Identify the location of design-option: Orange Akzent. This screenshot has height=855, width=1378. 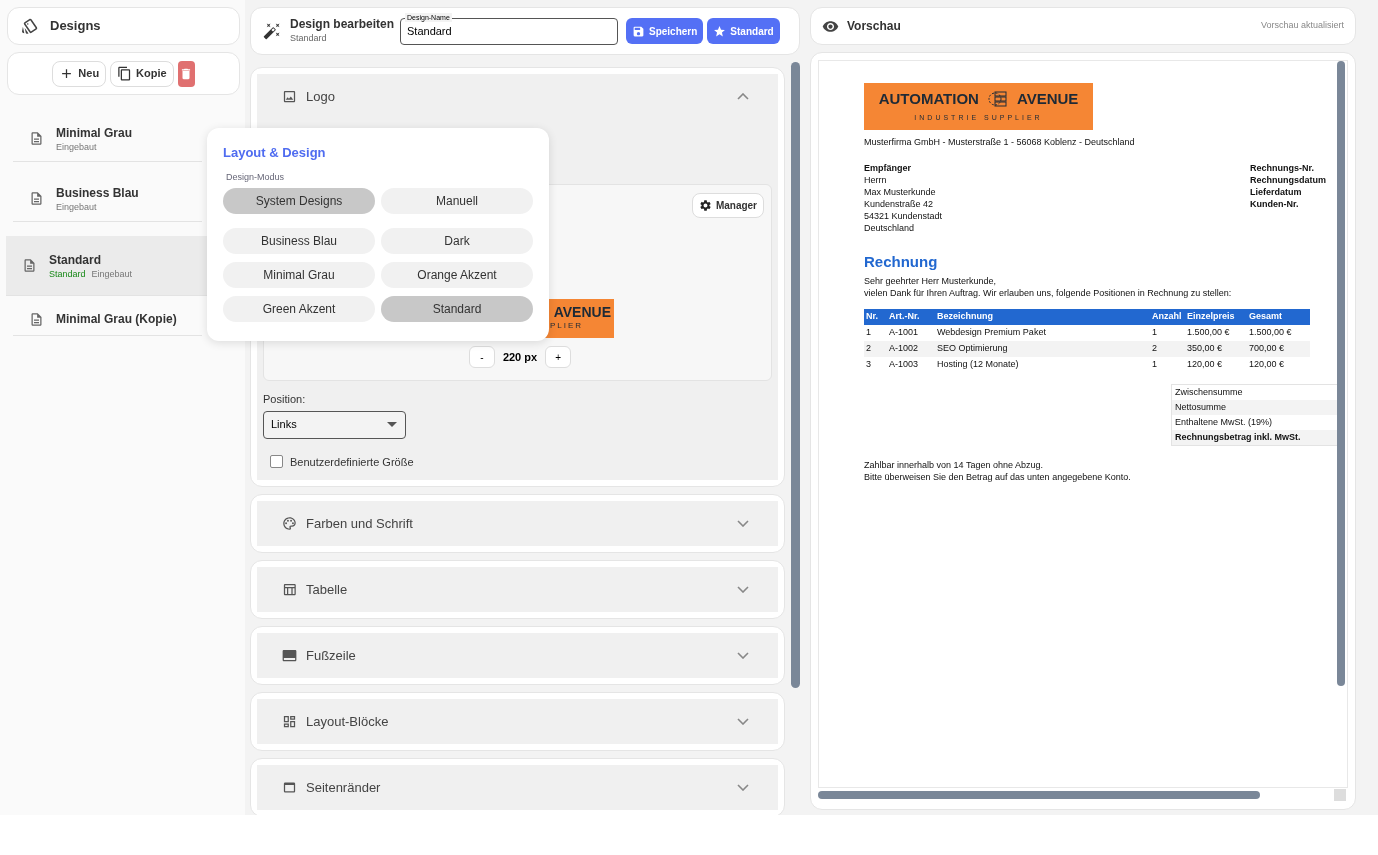
(457, 275).